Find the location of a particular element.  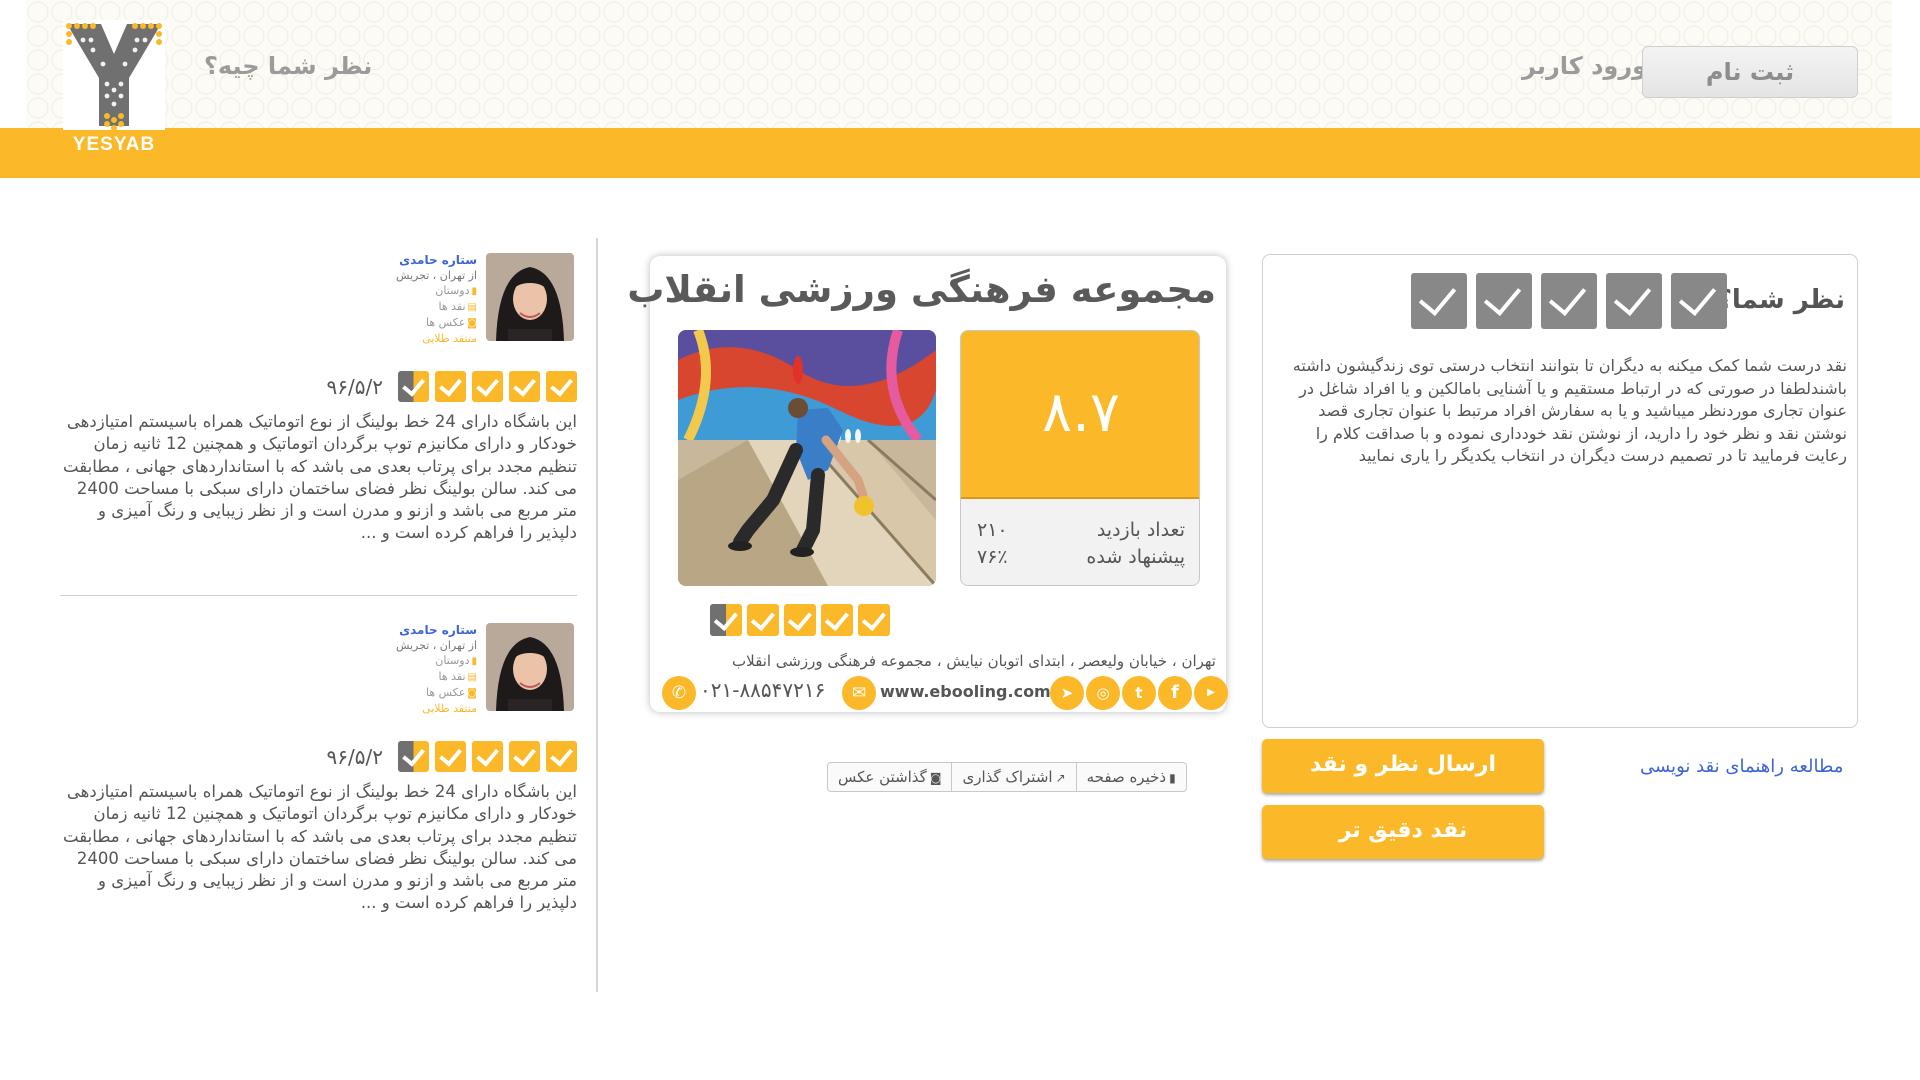

venue-score: ۸.۷ is located at coordinates (1080, 415).